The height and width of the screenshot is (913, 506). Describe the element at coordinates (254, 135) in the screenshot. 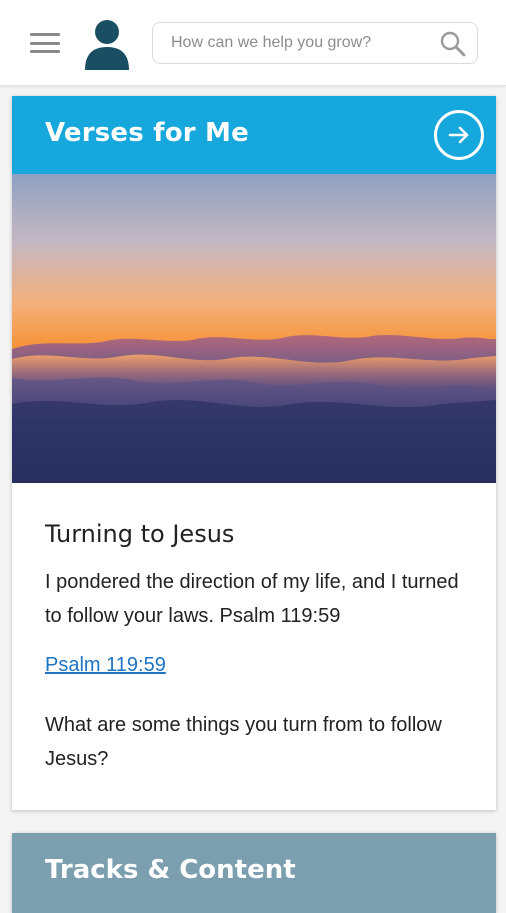

I see `verses-card-header: Verses for Me` at that location.